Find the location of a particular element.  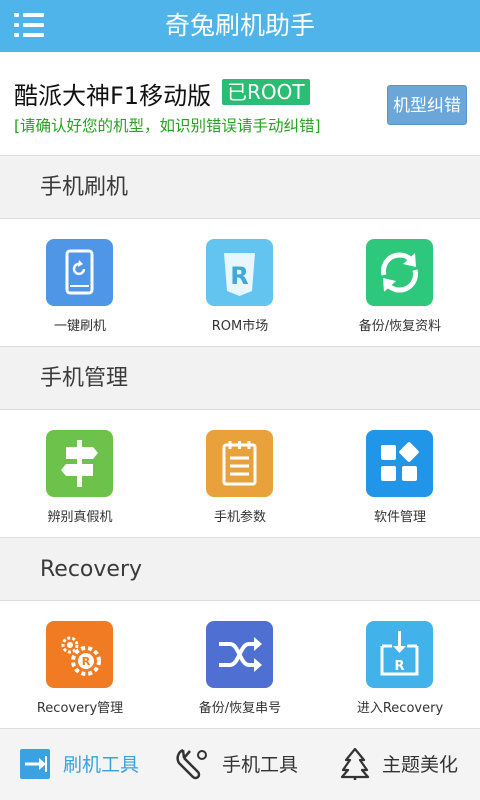

device-confirm-hint: [请确认好您的机型，如识别错误请手动纠错] is located at coordinates (167, 126).